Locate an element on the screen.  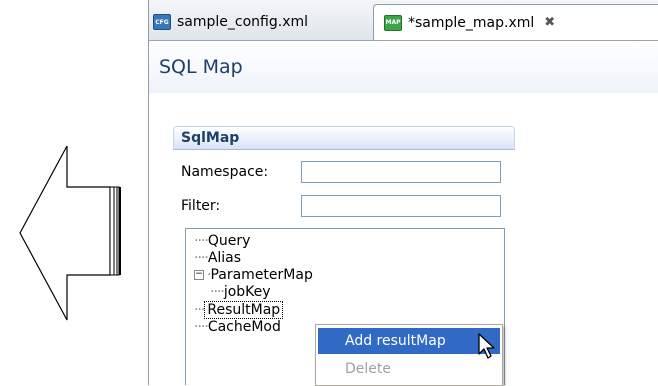
add-resultmap-menu-item: Add resultMap is located at coordinates (409, 341).